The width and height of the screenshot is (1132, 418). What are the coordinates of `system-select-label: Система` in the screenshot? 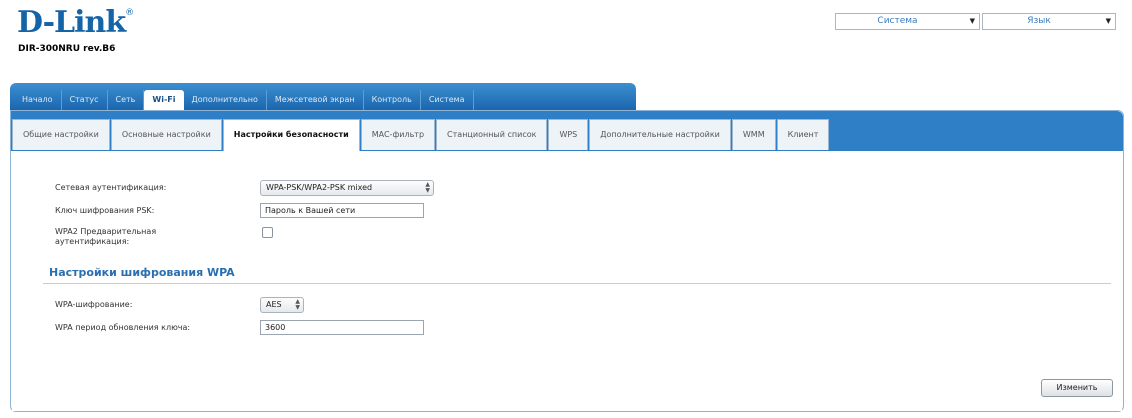 It's located at (897, 21).